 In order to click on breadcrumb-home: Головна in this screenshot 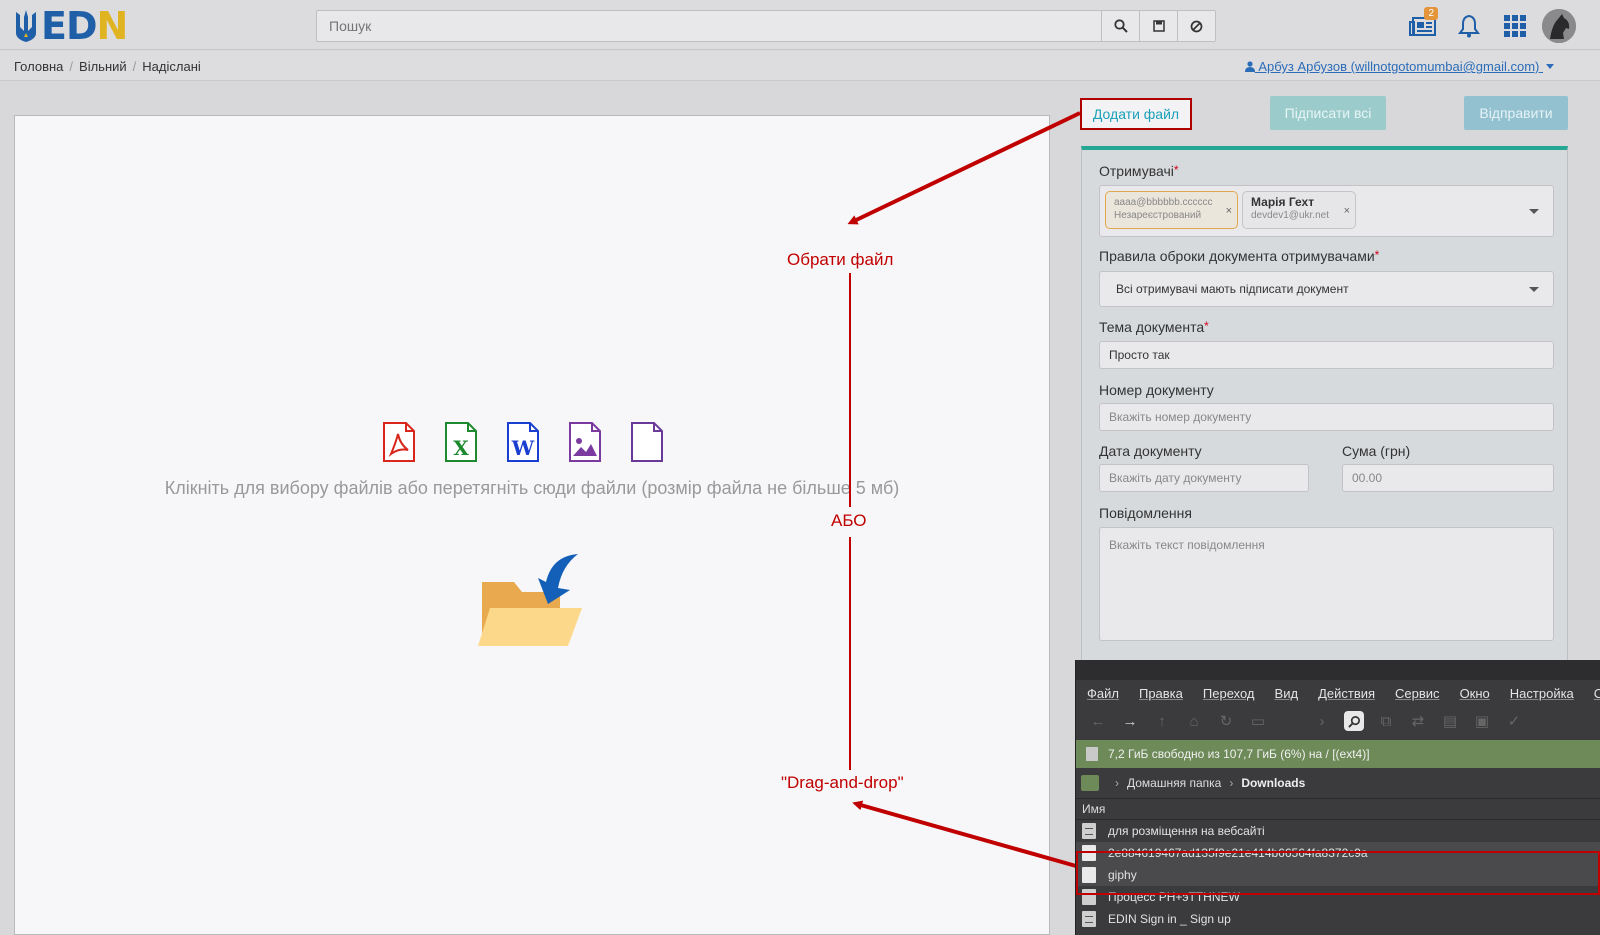, I will do `click(38, 66)`.